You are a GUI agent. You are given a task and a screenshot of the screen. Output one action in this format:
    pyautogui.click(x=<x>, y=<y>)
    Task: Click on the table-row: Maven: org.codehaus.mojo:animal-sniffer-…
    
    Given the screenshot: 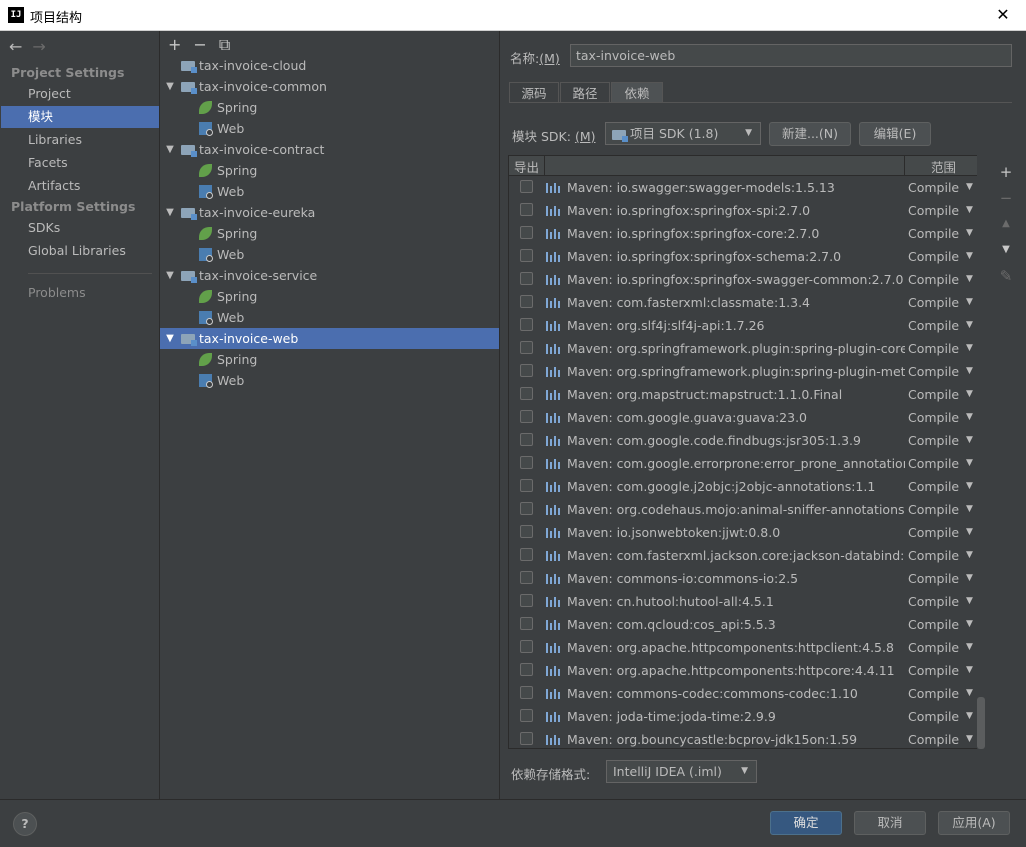 What is the action you would take?
    pyautogui.click(x=746, y=509)
    